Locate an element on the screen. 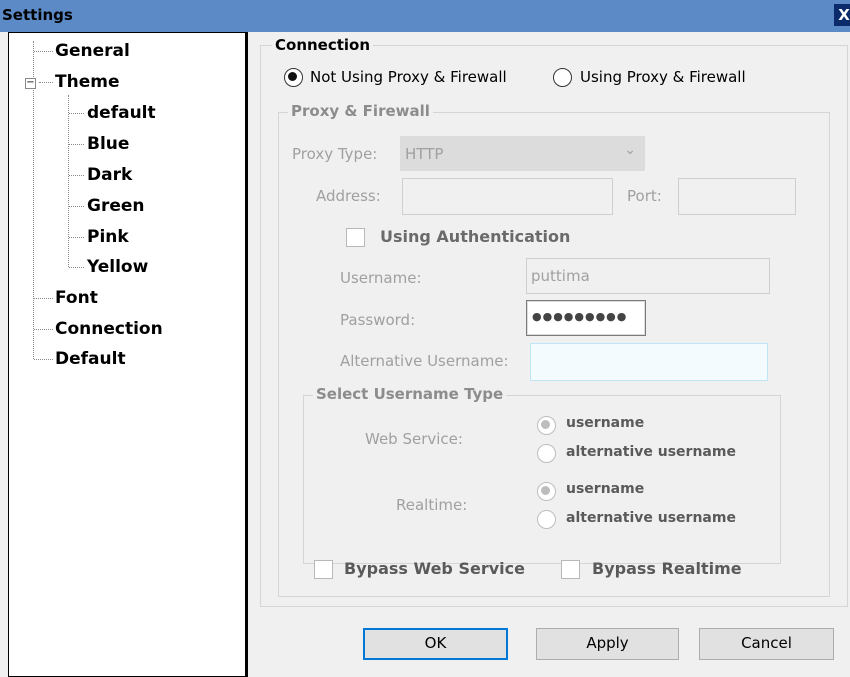 The height and width of the screenshot is (677, 850). tree-item-theme-green: Green is located at coordinates (116, 206).